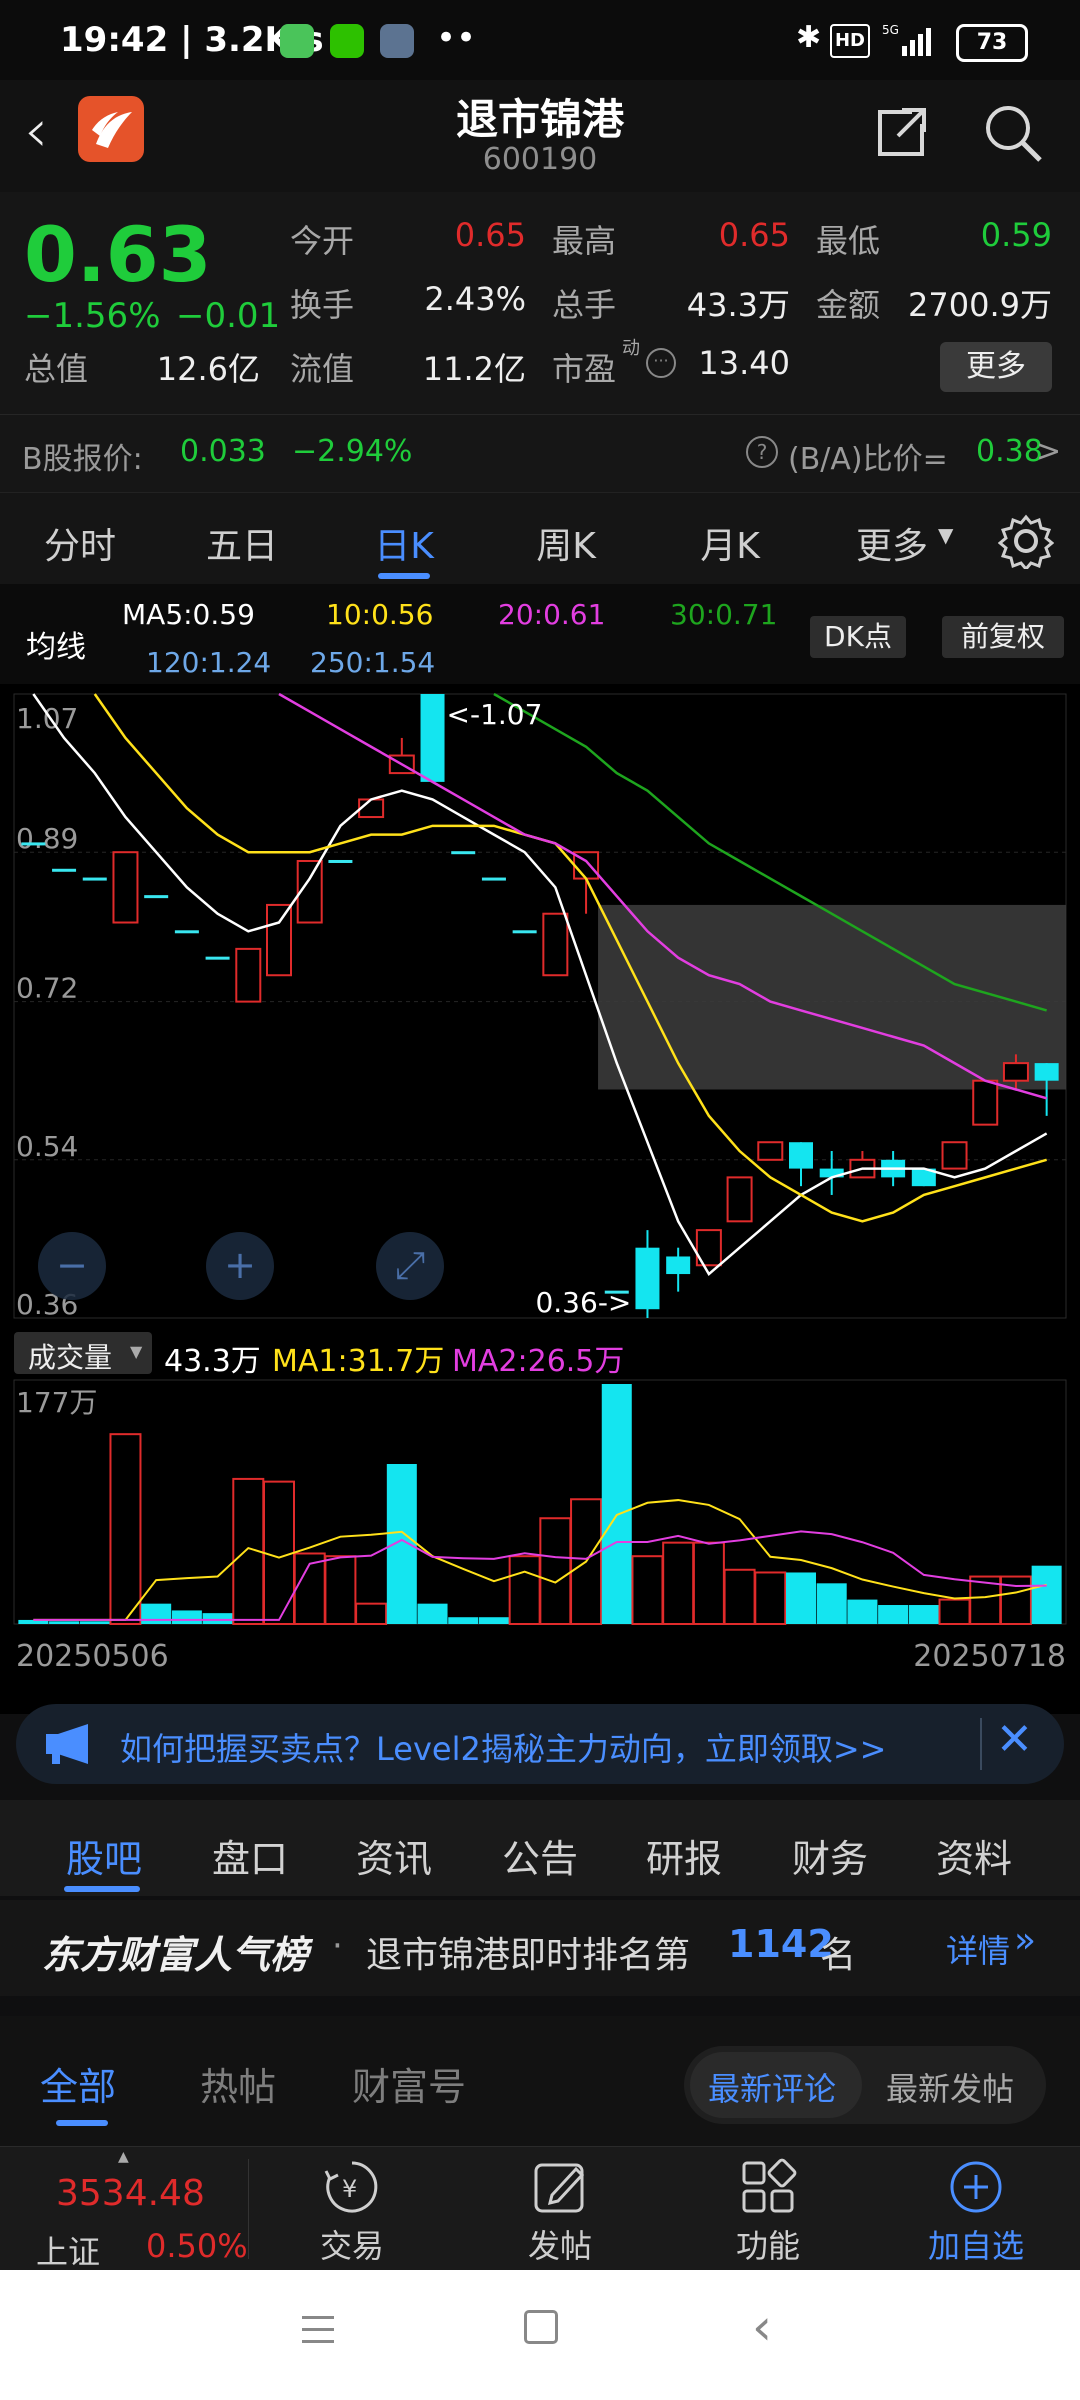 Image resolution: width=1080 pixels, height=2400 pixels. What do you see at coordinates (865, 2085) in the screenshot?
I see `sort-toggle: 最新评论 最新发帖` at bounding box center [865, 2085].